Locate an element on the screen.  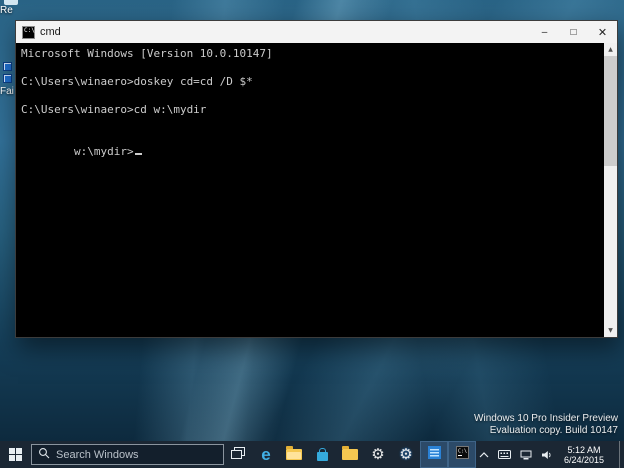
store-button is located at coordinates (322, 454).